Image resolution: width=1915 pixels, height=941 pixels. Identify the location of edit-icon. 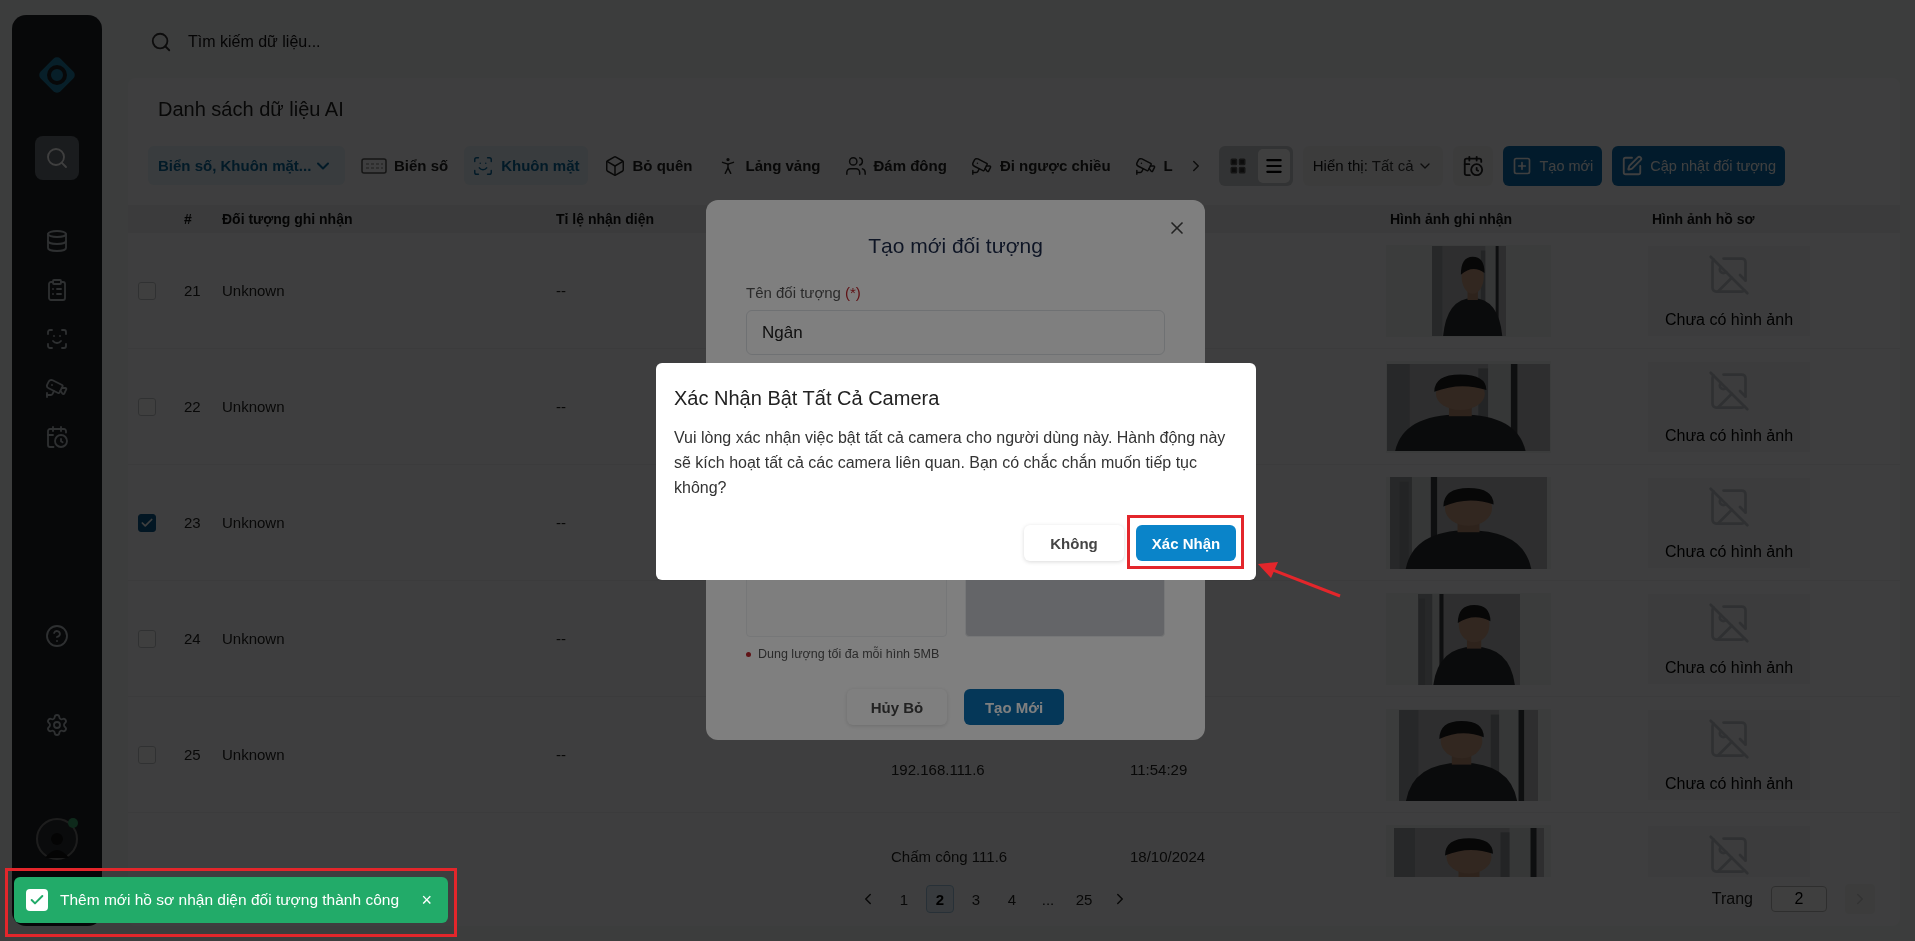
(1632, 165).